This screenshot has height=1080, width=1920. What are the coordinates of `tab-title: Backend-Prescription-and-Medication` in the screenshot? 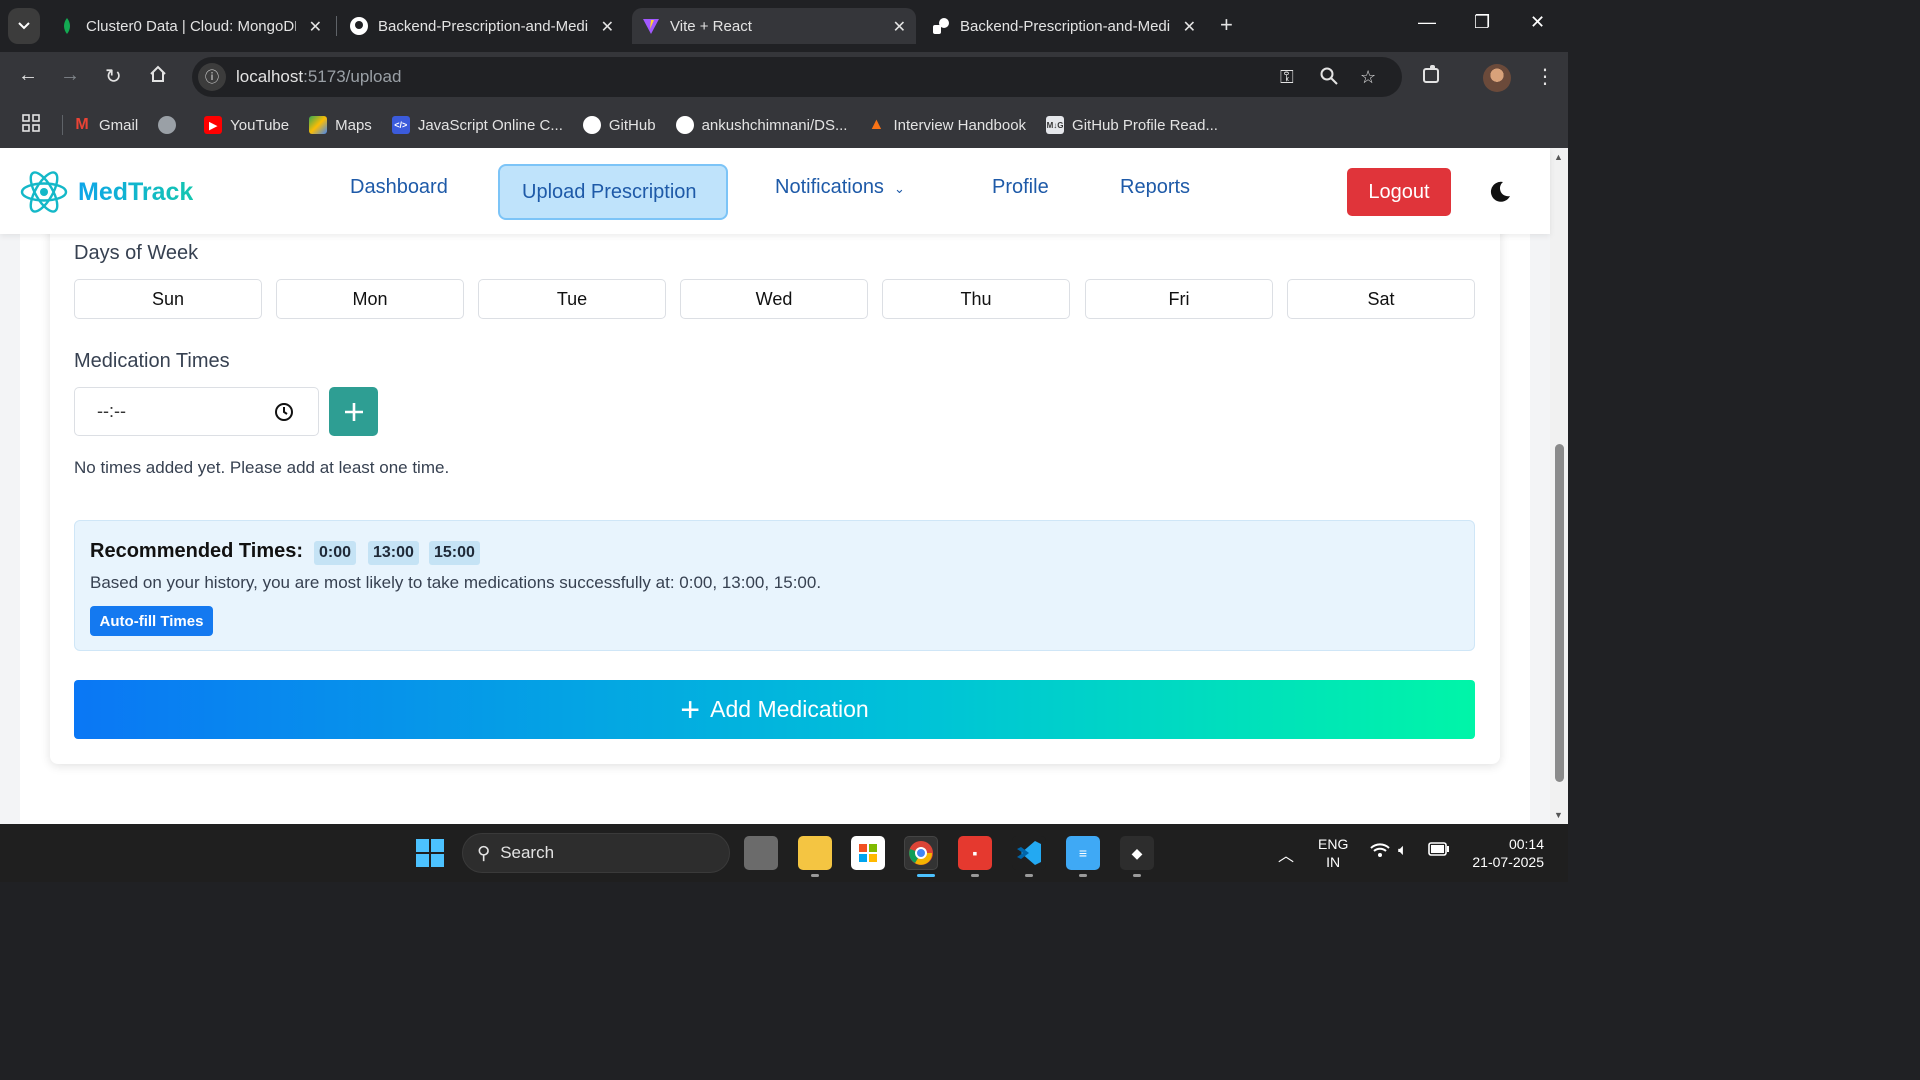 It's located at (483, 26).